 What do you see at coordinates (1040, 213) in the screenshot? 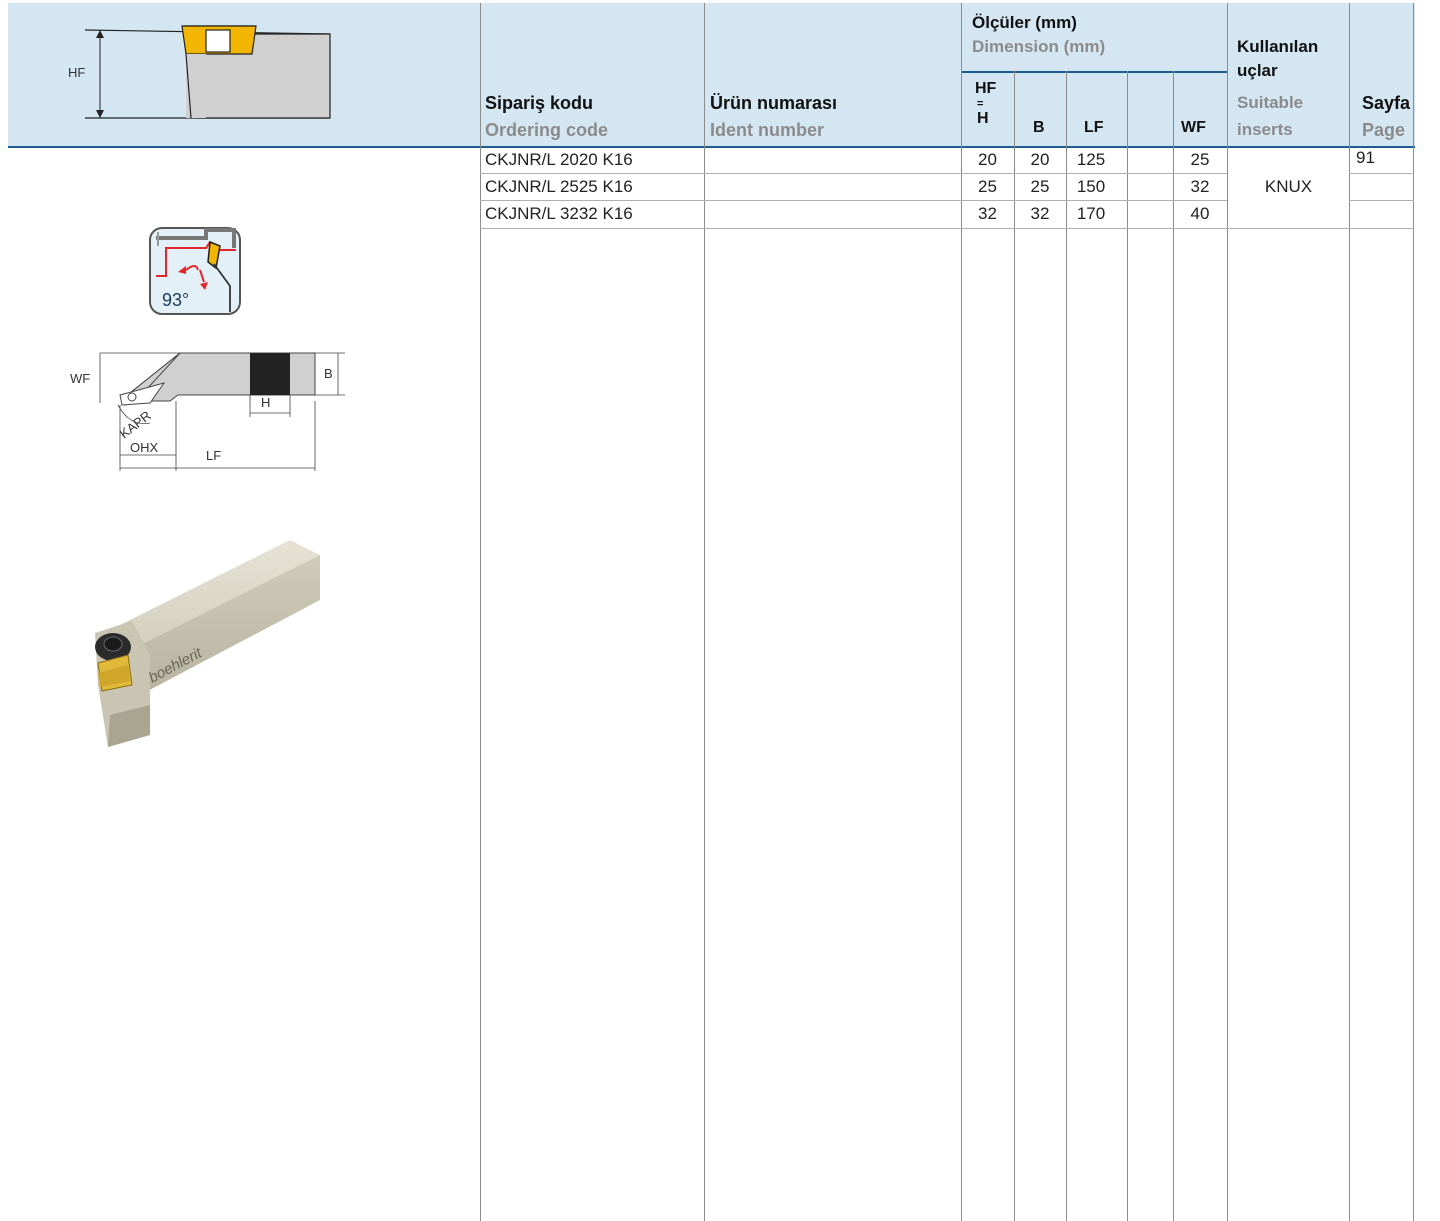
I see `b-cell: 32` at bounding box center [1040, 213].